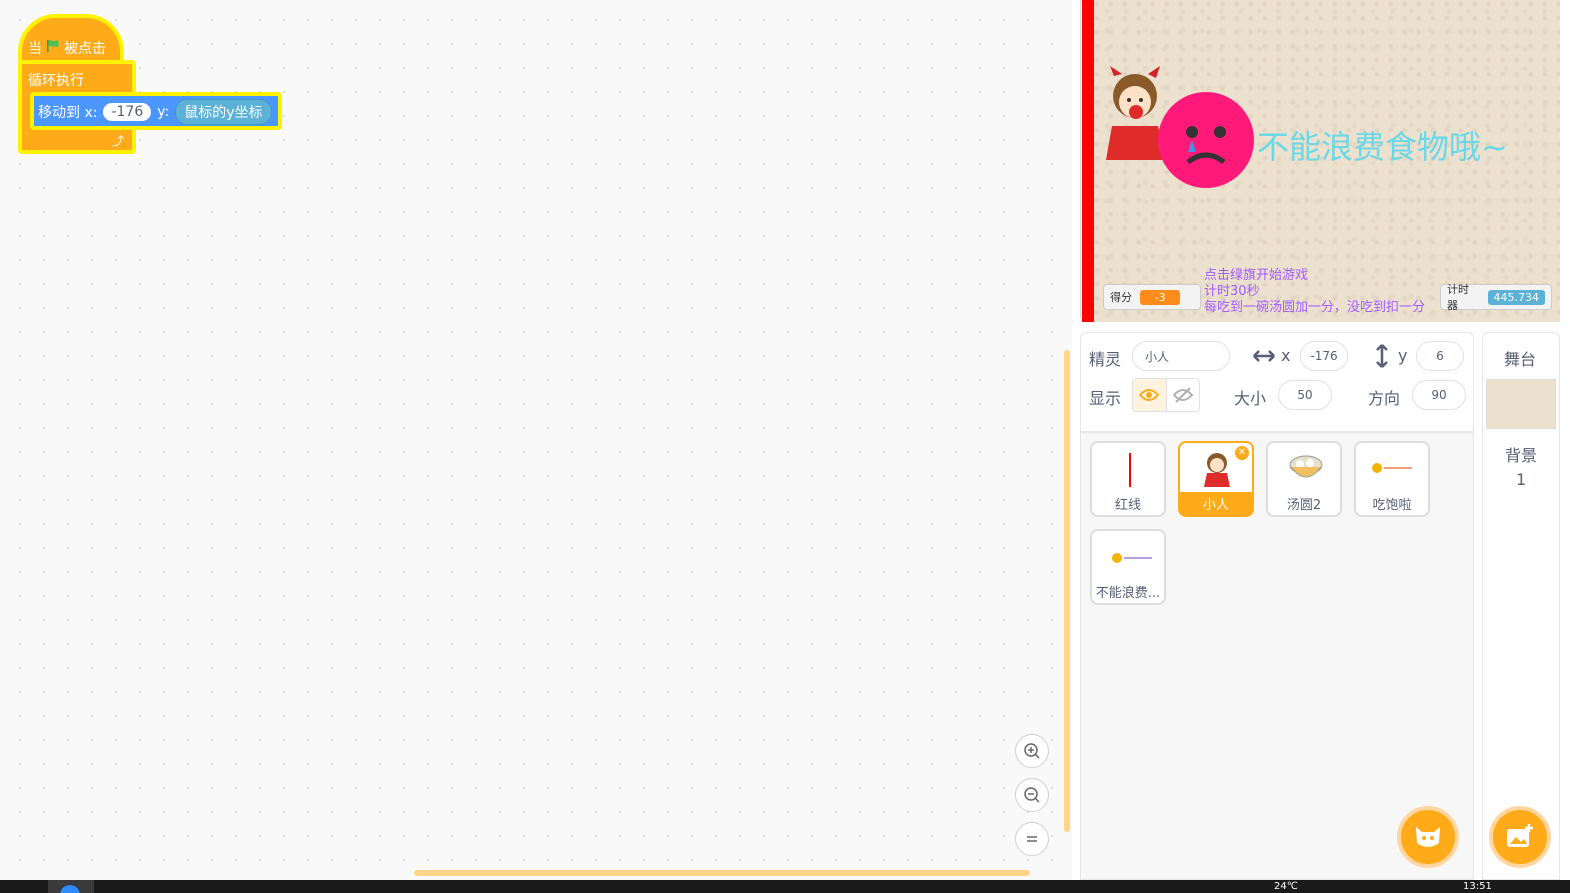  What do you see at coordinates (85, 49) in the screenshot?
I see `hat-clicked-text: 被点击` at bounding box center [85, 49].